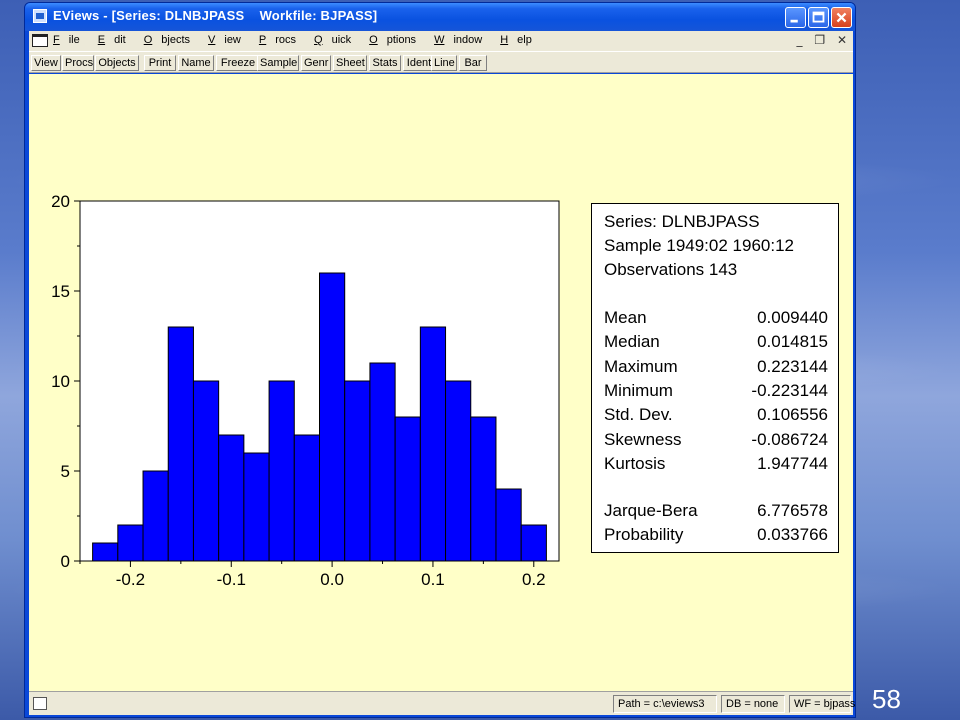 This screenshot has width=960, height=720. Describe the element at coordinates (332, 579) in the screenshot. I see `x-tick-label: 0.0` at that location.